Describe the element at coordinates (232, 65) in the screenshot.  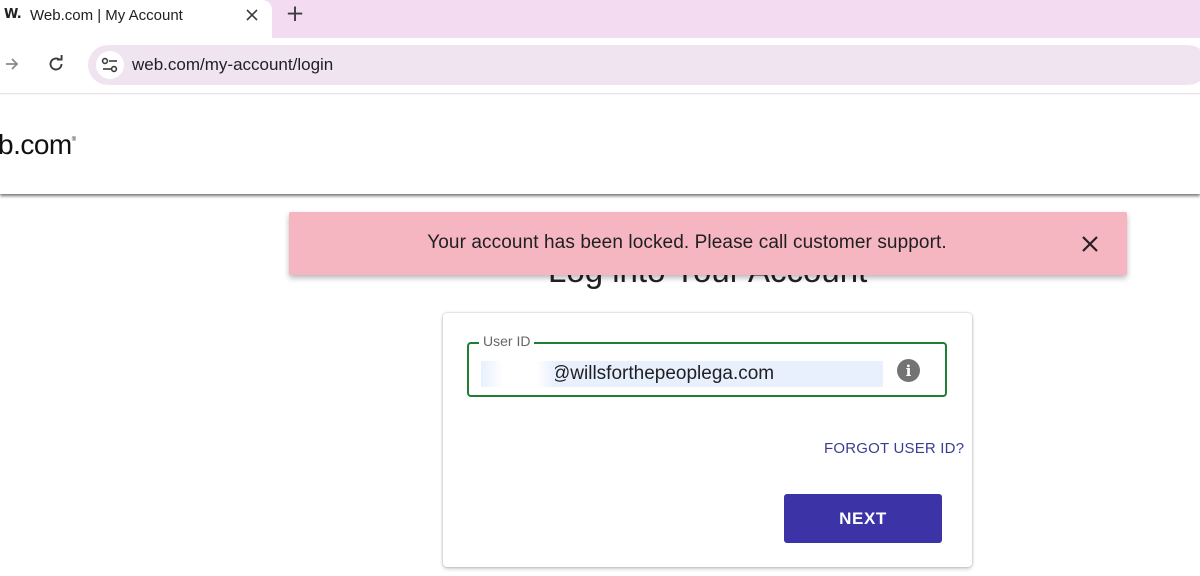
I see `url-text: web.com/my-account/login` at that location.